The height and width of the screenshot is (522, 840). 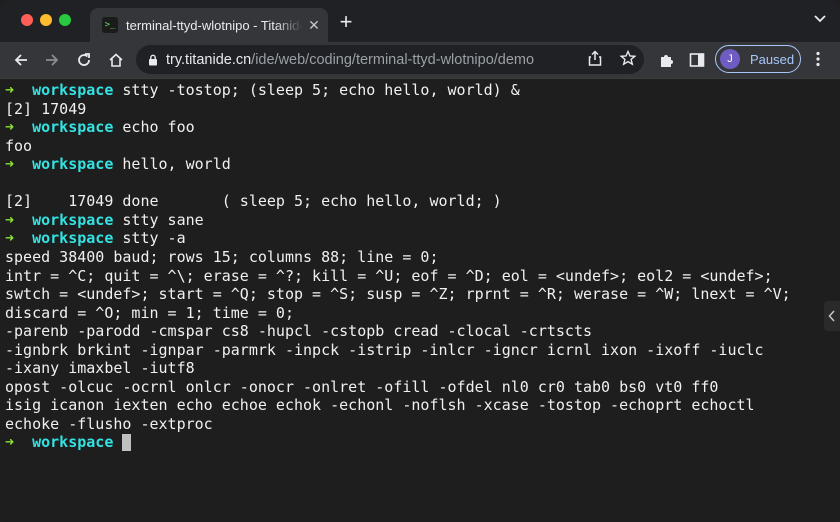 I want to click on tab-search-chevron-icon, so click(x=820, y=19).